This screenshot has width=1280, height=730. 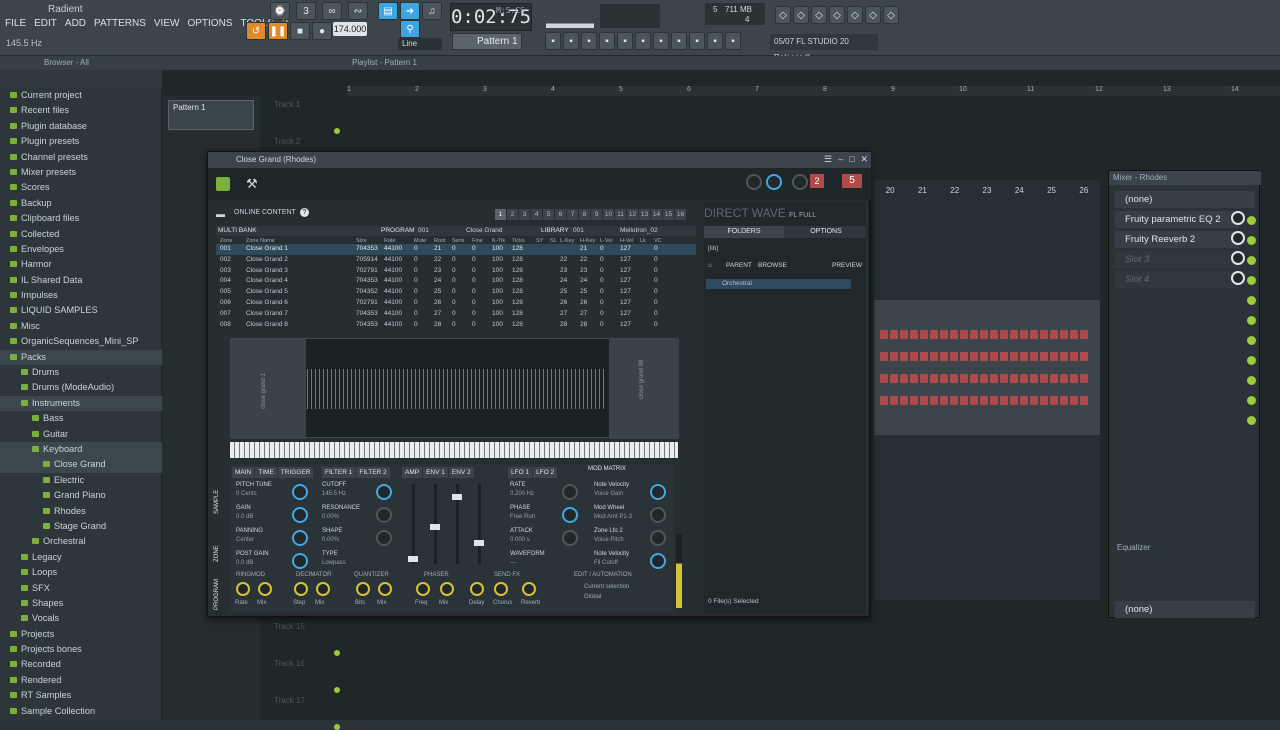 I want to click on browser-item: SFX, so click(x=81, y=588).